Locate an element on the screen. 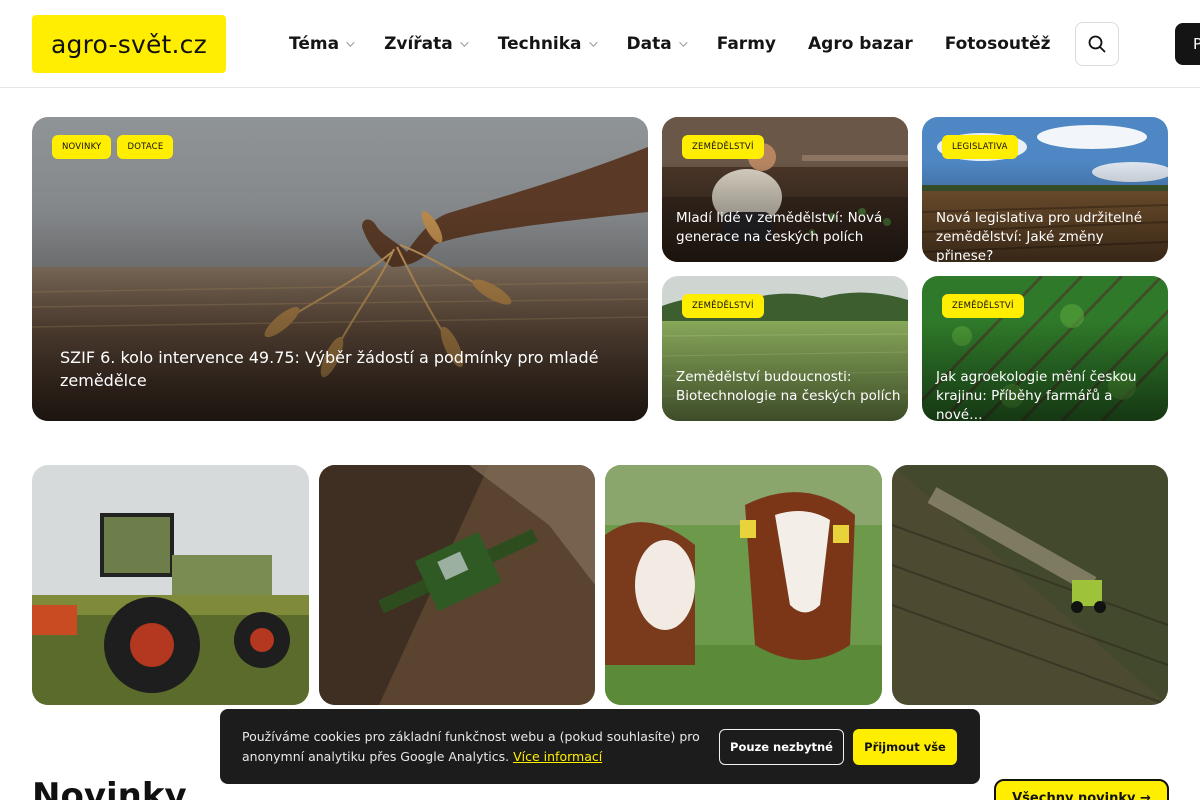 The height and width of the screenshot is (800, 1200). search-icon is located at coordinates (1097, 44).